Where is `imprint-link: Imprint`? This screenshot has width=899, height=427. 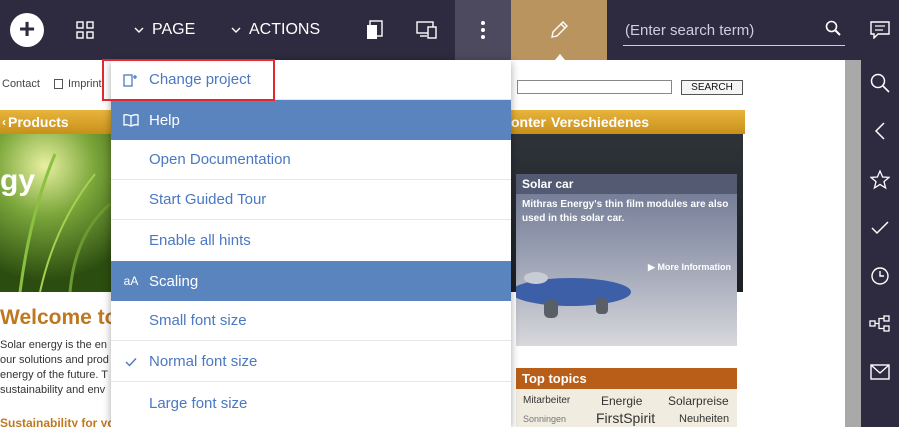 imprint-link: Imprint is located at coordinates (78, 84).